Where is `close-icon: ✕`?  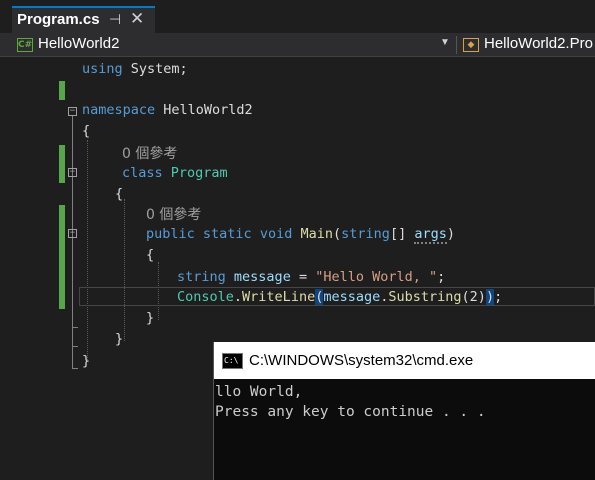 close-icon: ✕ is located at coordinates (137, 19).